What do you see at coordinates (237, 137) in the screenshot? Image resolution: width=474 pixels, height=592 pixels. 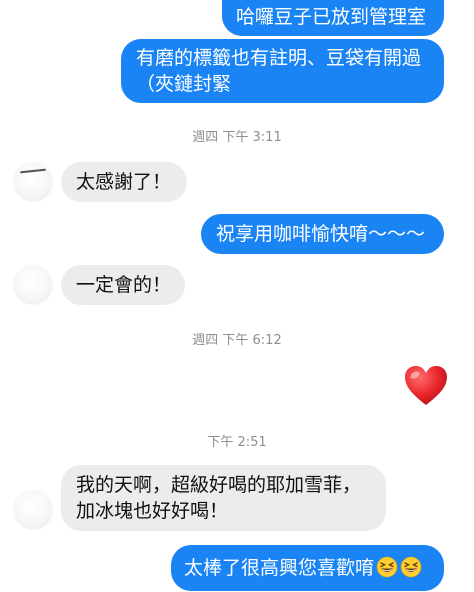 I see `timestamp: 週四 下午 3:11` at bounding box center [237, 137].